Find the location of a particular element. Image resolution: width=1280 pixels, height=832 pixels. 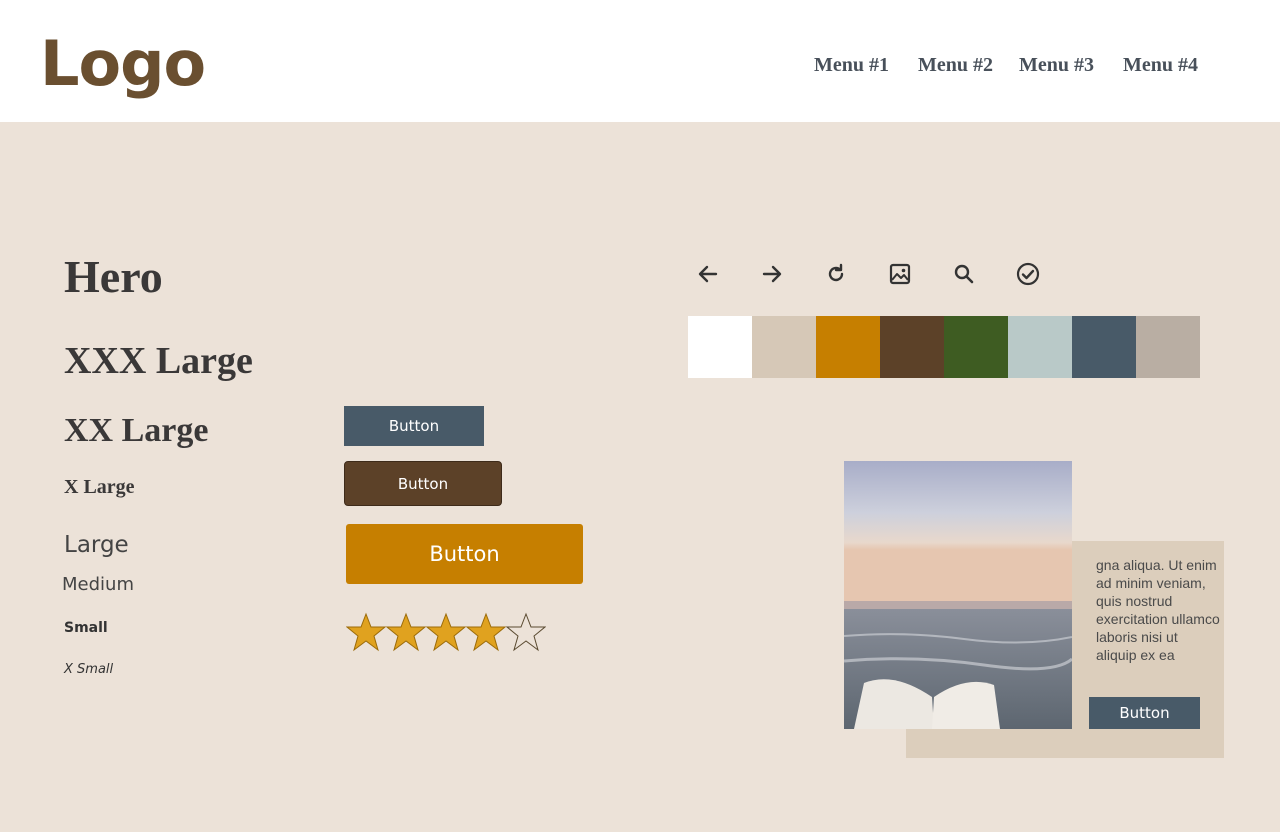

secondary-button: Button is located at coordinates (423, 483).